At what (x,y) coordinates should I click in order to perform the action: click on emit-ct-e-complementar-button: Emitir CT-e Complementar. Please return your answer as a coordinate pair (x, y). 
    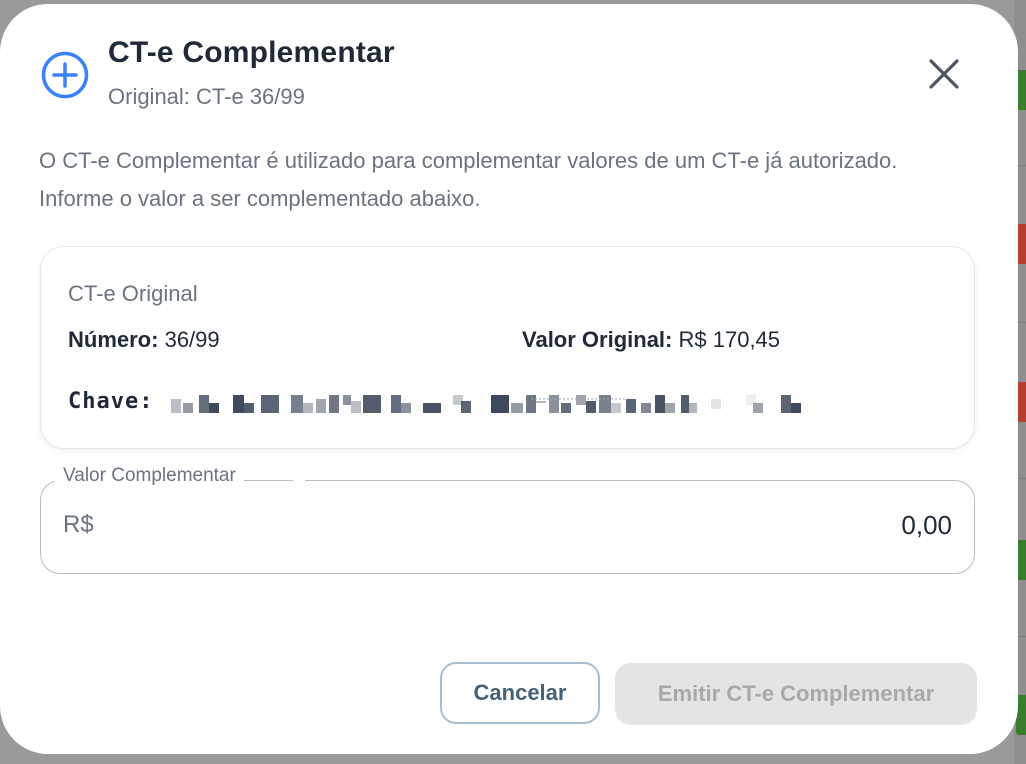
    Looking at the image, I should click on (796, 694).